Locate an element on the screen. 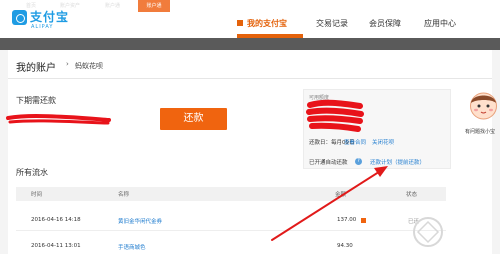  column-header-amount: 金额 is located at coordinates (341, 195).